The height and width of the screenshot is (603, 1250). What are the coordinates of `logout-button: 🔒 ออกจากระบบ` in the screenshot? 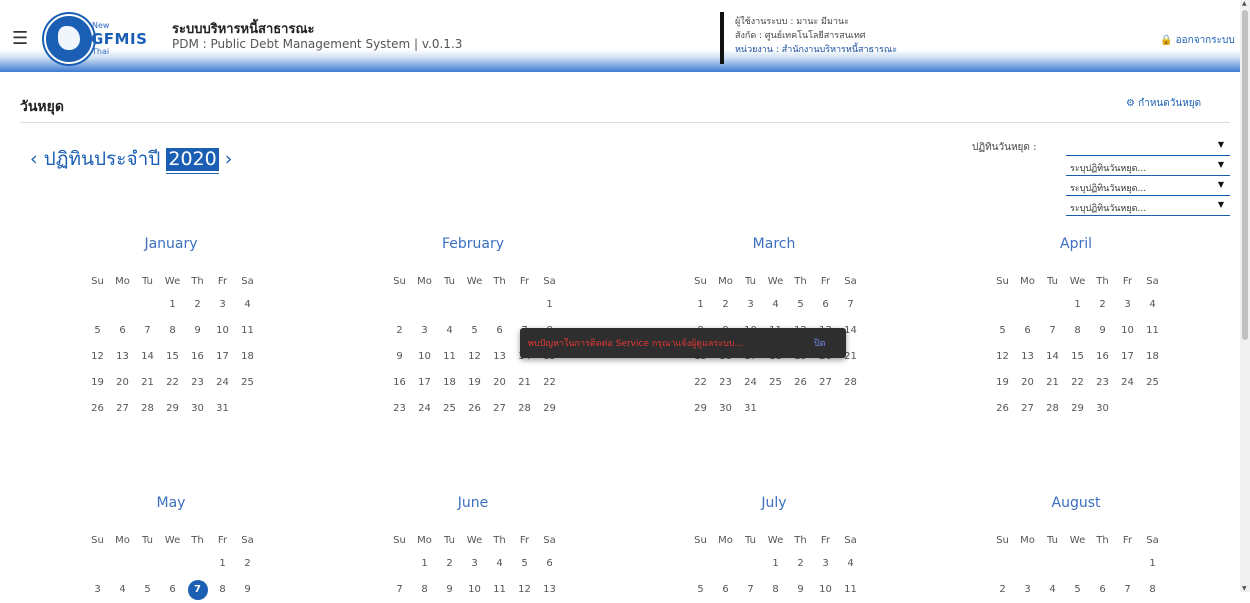 It's located at (1197, 40).